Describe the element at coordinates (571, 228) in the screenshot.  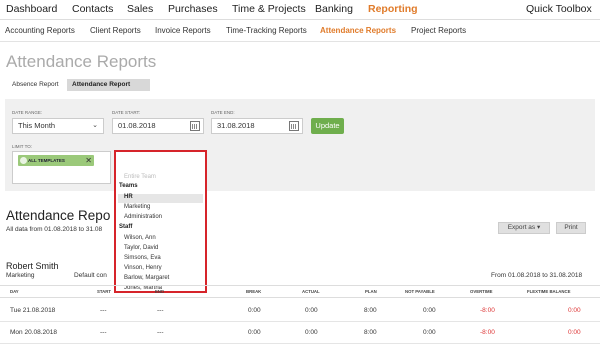
I see `print-button: Print` at that location.